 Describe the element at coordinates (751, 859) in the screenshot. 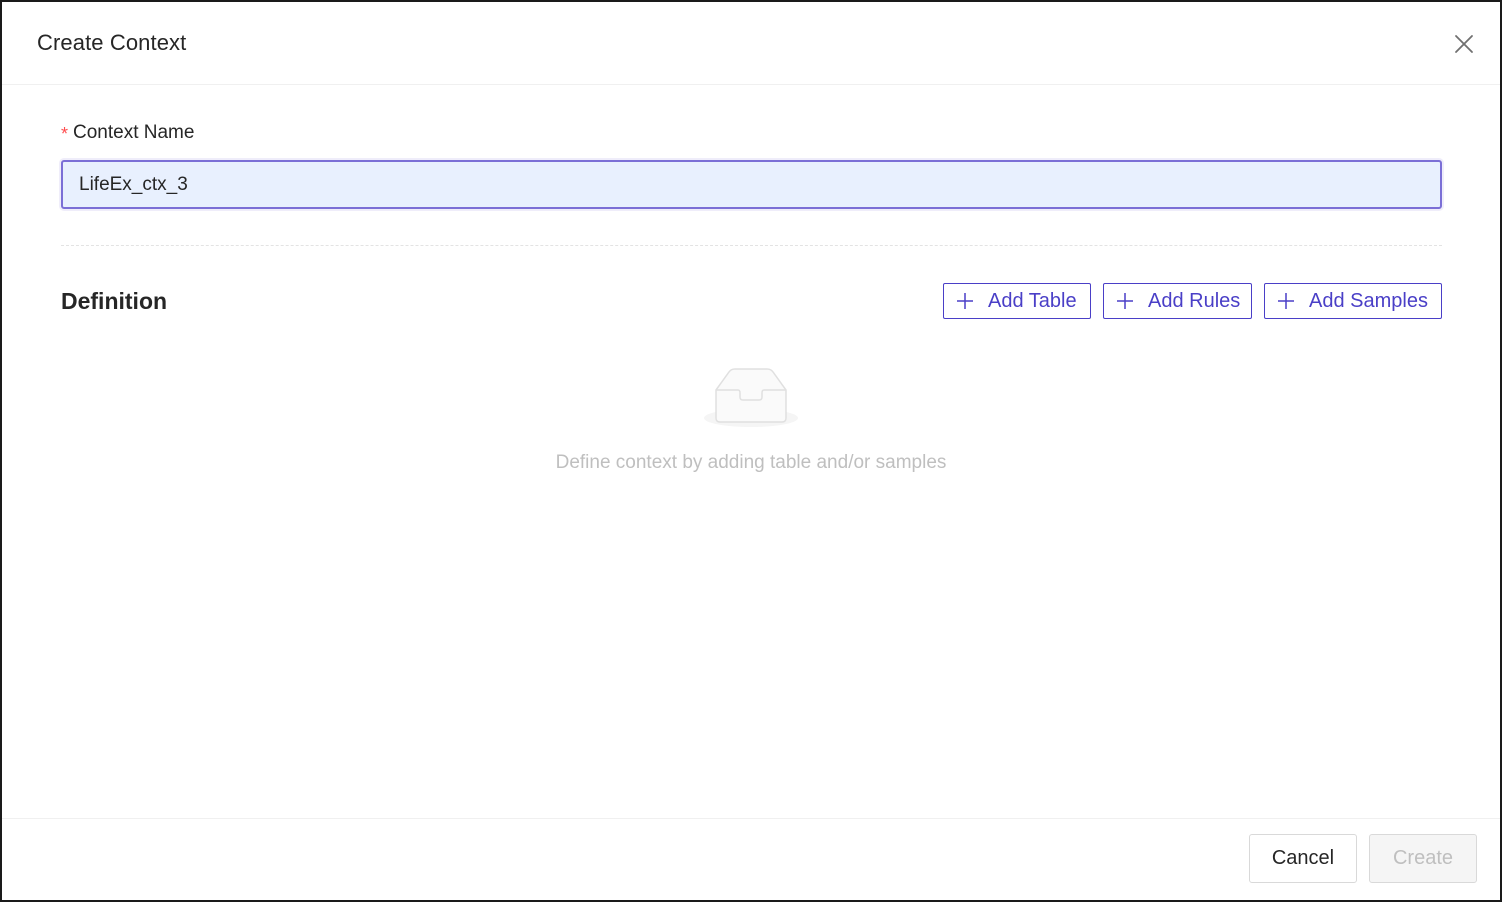

I see `dialog-footer: Cancel Create` at that location.